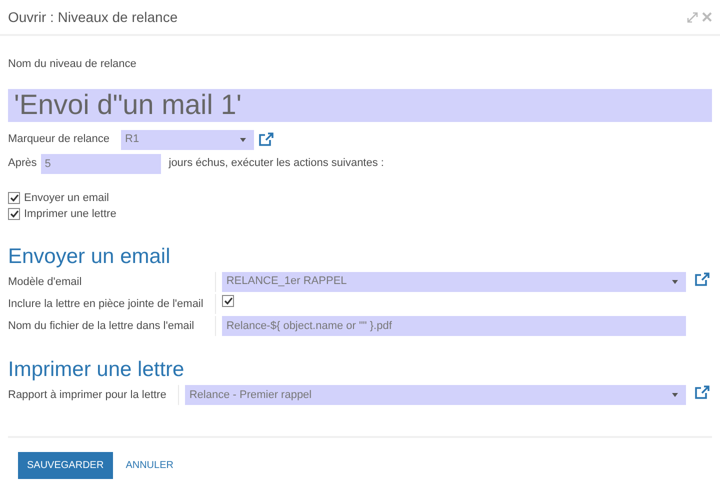 The width and height of the screenshot is (720, 484). Describe the element at coordinates (112, 282) in the screenshot. I see `field-label: Modèle d'email` at that location.